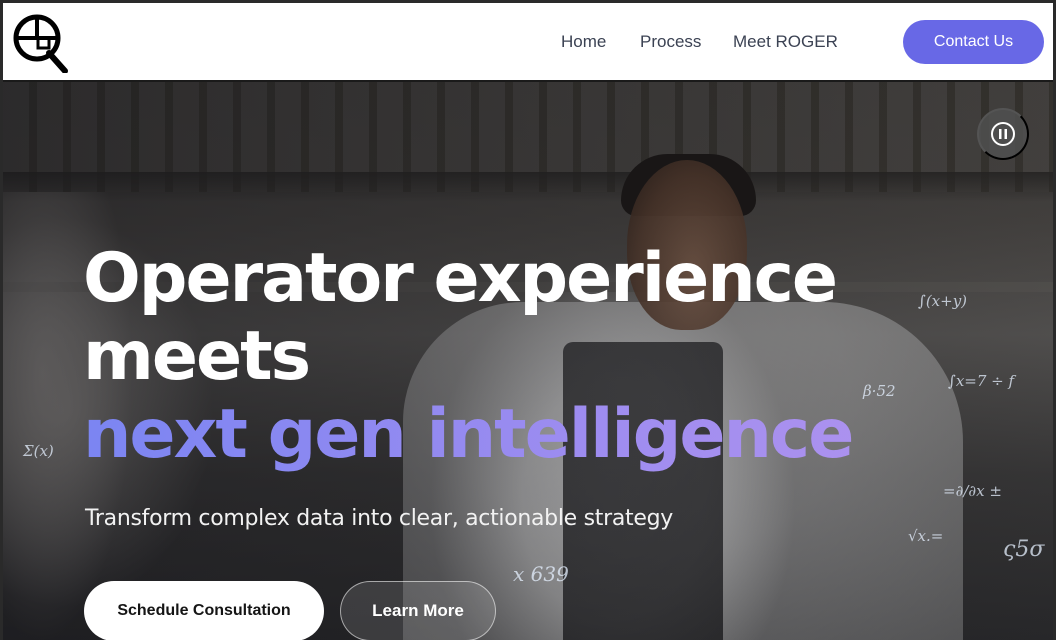 Image resolution: width=1056 pixels, height=640 pixels. I want to click on formula-decoration: x 639, so click(541, 574).